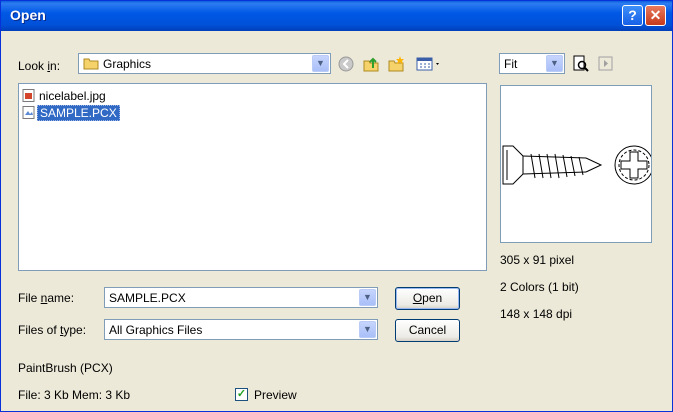 This screenshot has width=673, height=412. I want to click on file-size-info: File: 3 Kb Mem: 3 Kb, so click(74, 395).